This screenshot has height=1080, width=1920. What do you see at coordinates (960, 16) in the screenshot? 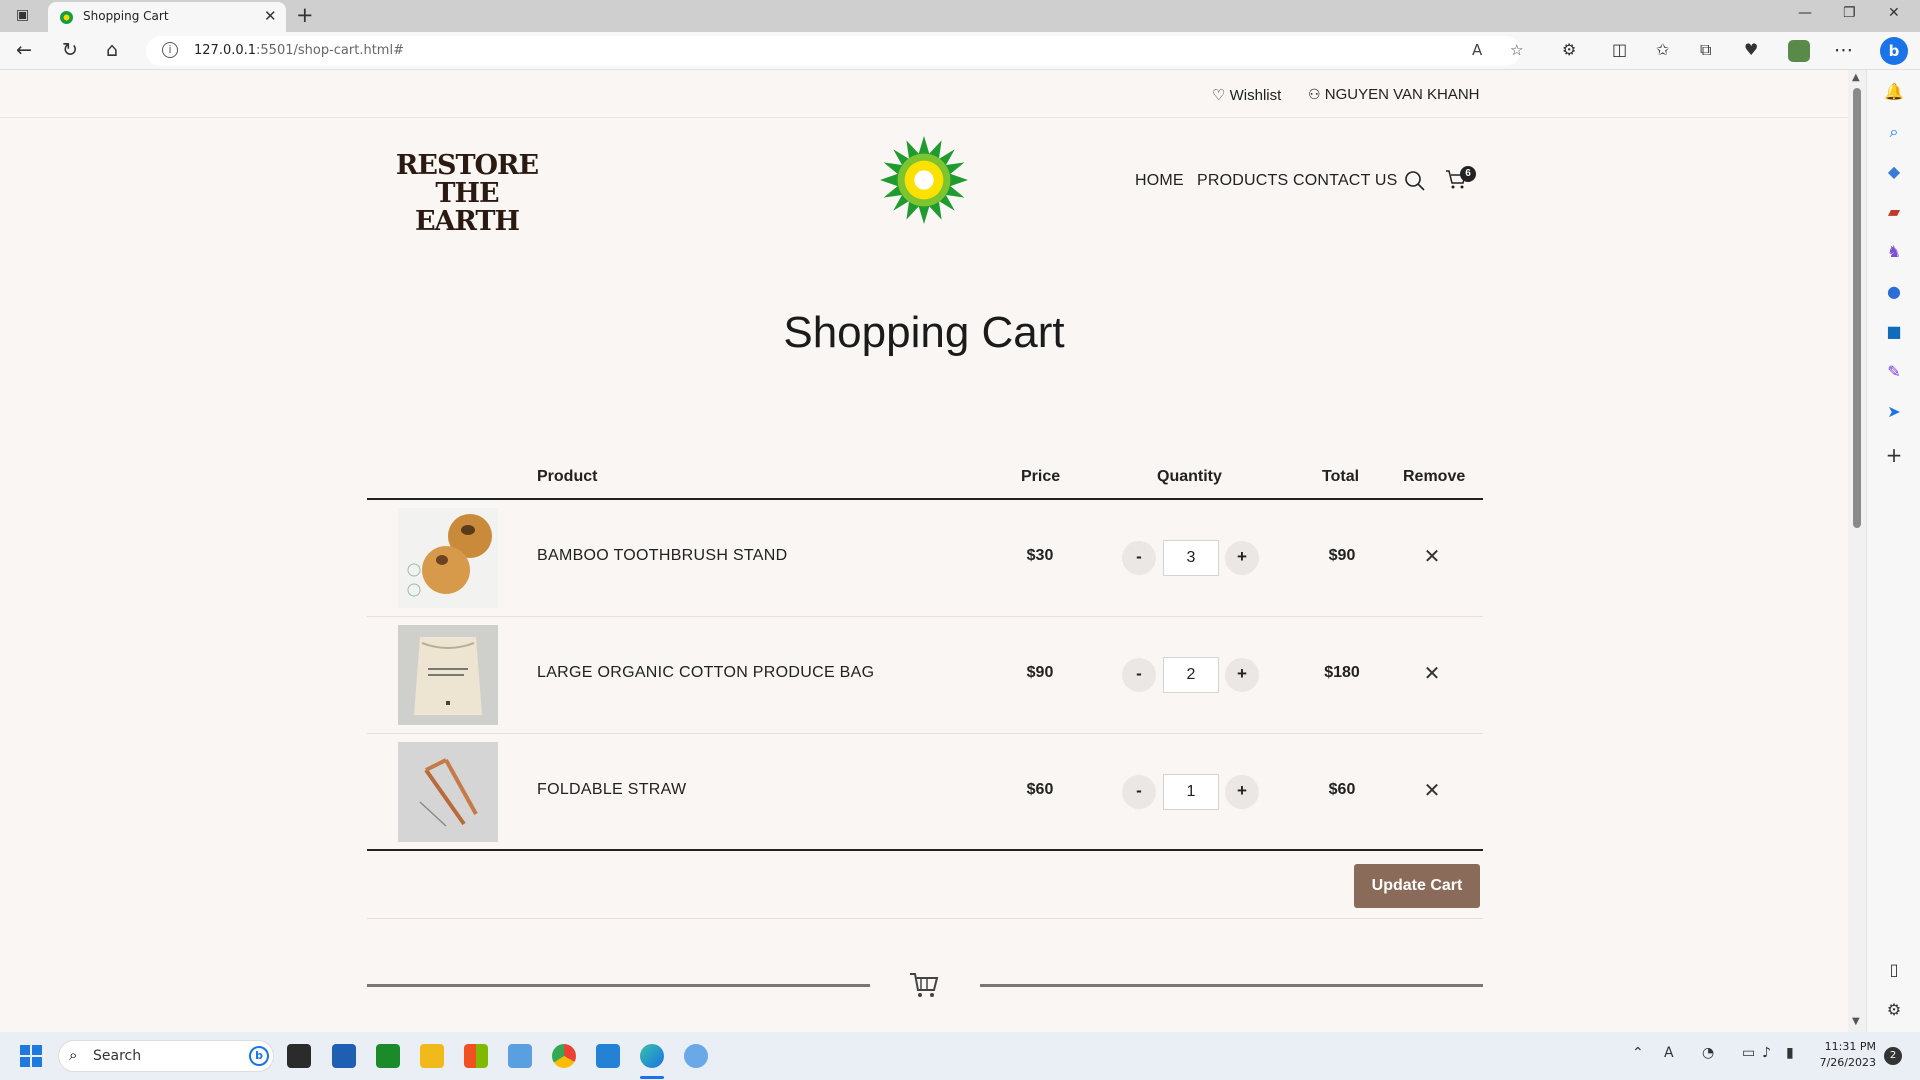
I see `browser-tab-strip: ▣ Shopping Cart ✕ + — ❐ ✕` at bounding box center [960, 16].